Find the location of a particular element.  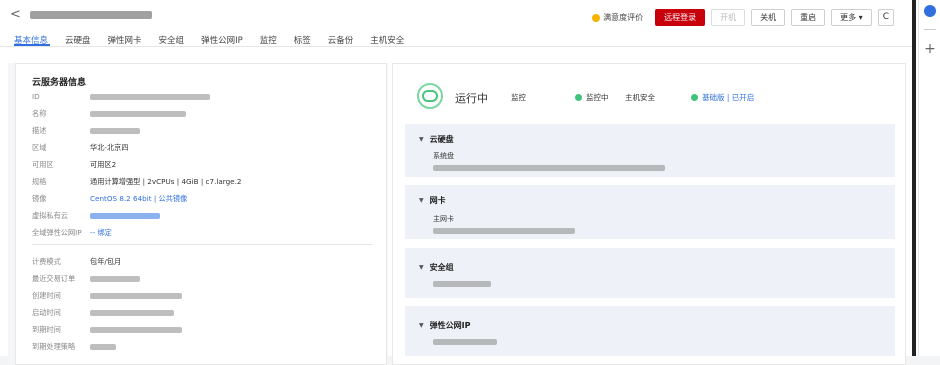

image-link: CentOS 8.2 64bit | 公共镜像 is located at coordinates (138, 199).